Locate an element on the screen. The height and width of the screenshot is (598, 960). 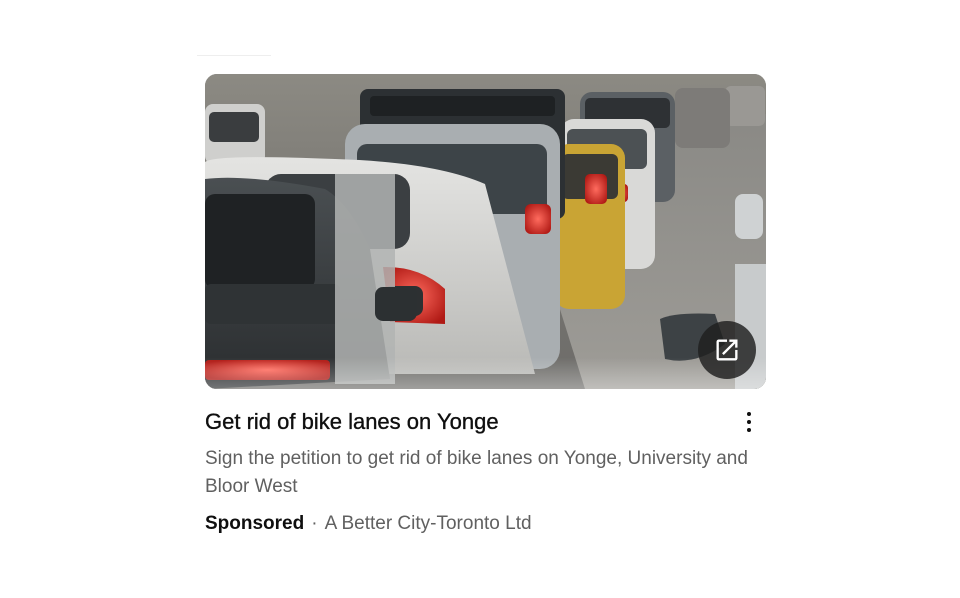
more-vertical-icon is located at coordinates (749, 414).